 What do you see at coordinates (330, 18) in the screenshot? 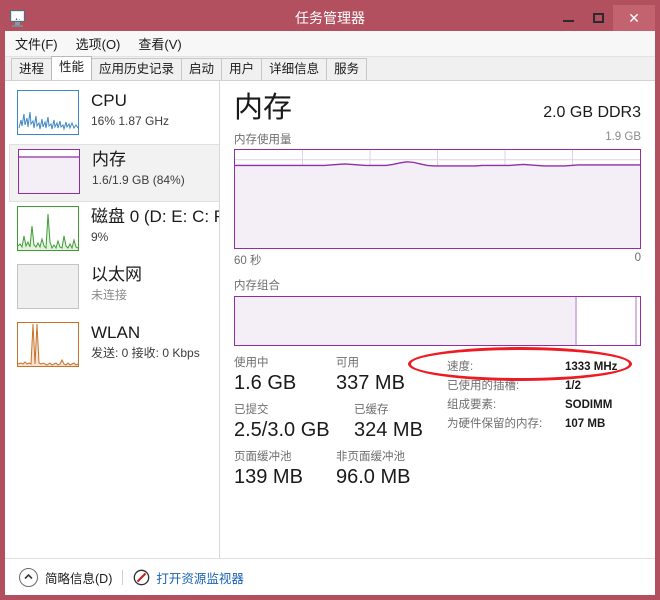
I see `title-bar: 任务管理器 ✕` at bounding box center [330, 18].